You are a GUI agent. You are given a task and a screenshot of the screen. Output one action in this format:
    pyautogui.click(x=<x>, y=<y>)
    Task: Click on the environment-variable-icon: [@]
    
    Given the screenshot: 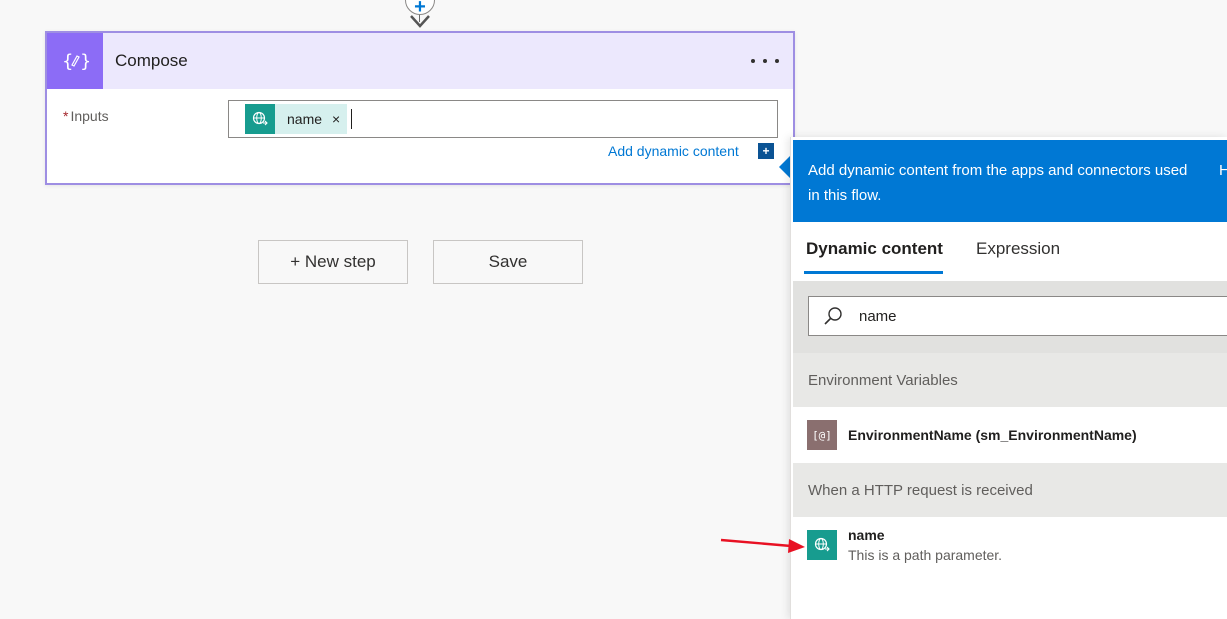 What is the action you would take?
    pyautogui.click(x=822, y=435)
    